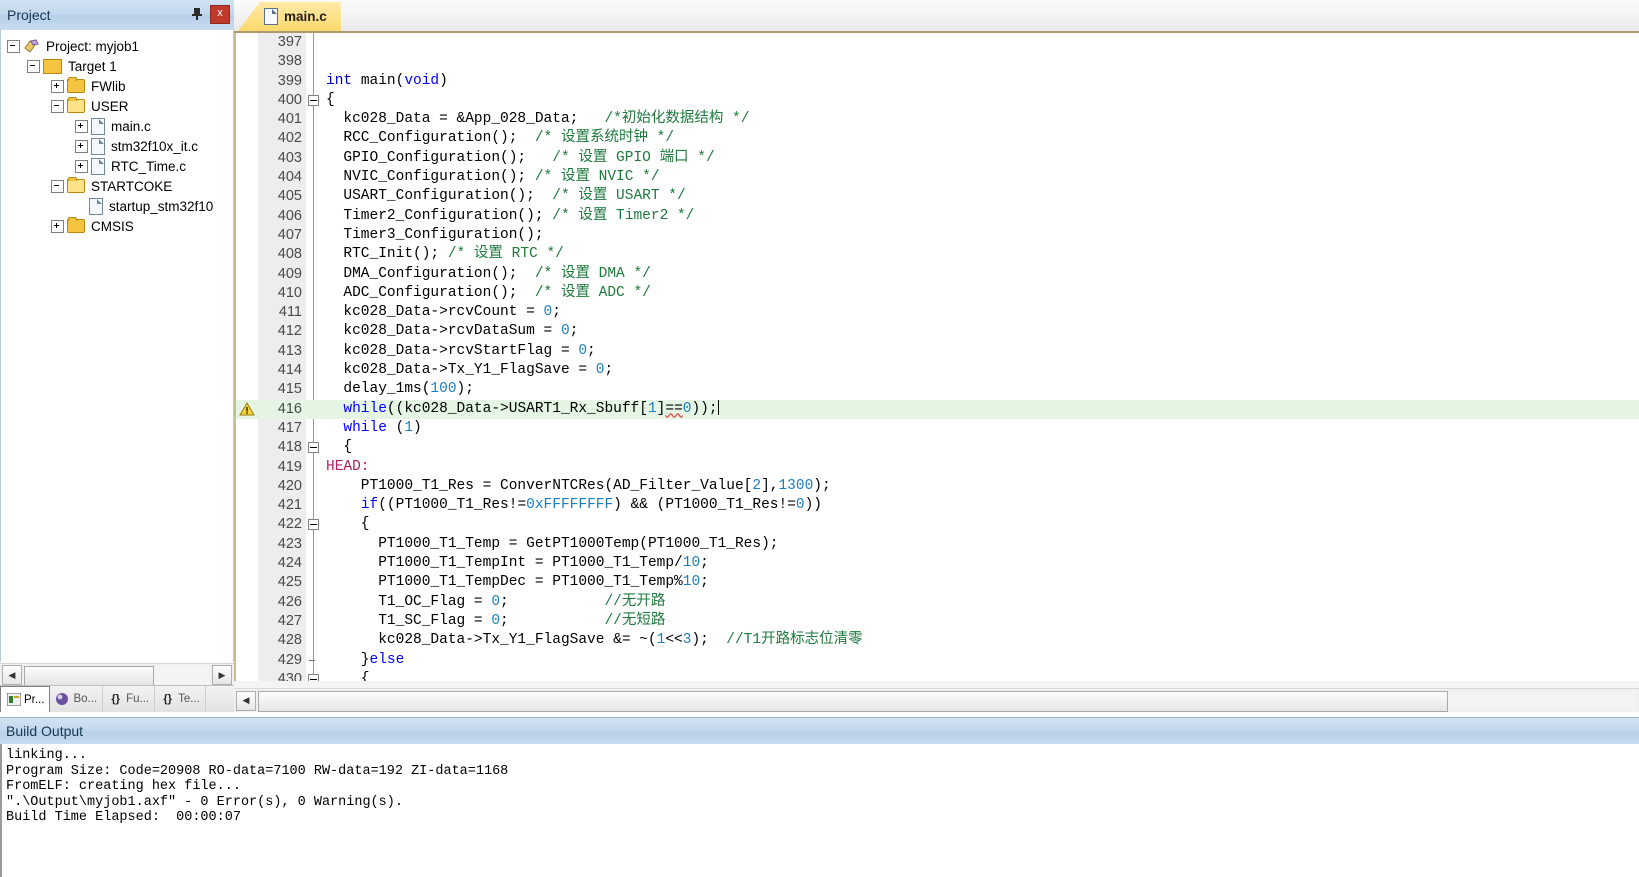 The width and height of the screenshot is (1639, 877). Describe the element at coordinates (289, 447) in the screenshot. I see `line-number: 418` at that location.